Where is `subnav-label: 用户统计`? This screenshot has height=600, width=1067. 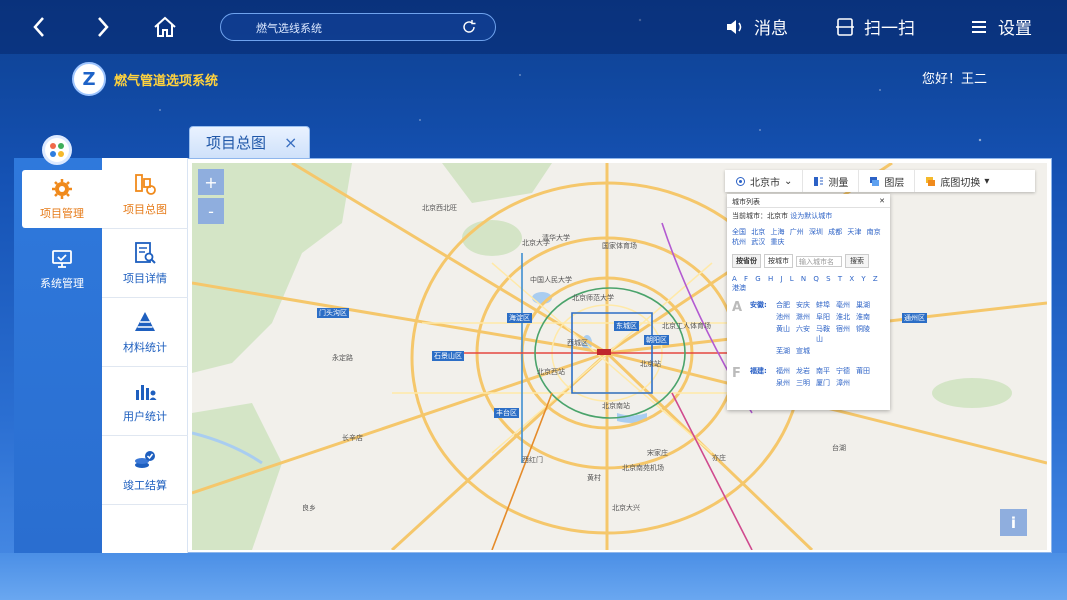 subnav-label: 用户统计 is located at coordinates (145, 416).